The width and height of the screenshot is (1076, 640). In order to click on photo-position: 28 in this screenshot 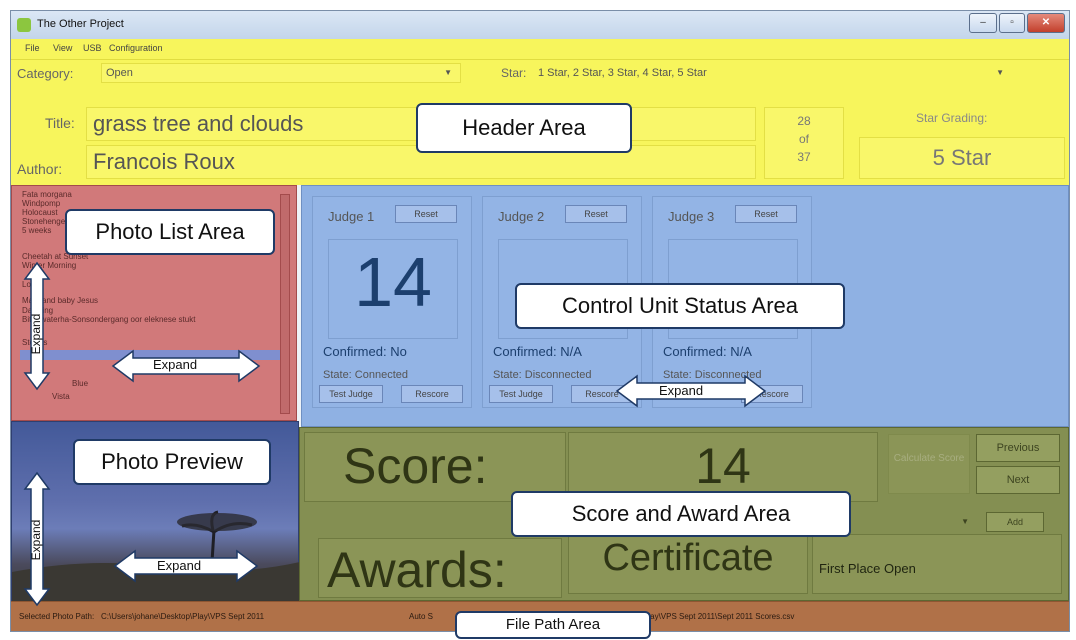, I will do `click(804, 121)`.